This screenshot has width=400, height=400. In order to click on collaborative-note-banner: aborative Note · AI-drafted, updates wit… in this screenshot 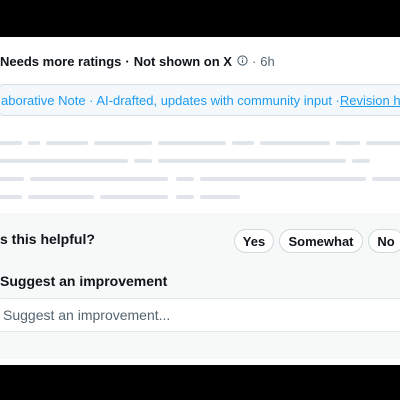, I will do `click(200, 100)`.